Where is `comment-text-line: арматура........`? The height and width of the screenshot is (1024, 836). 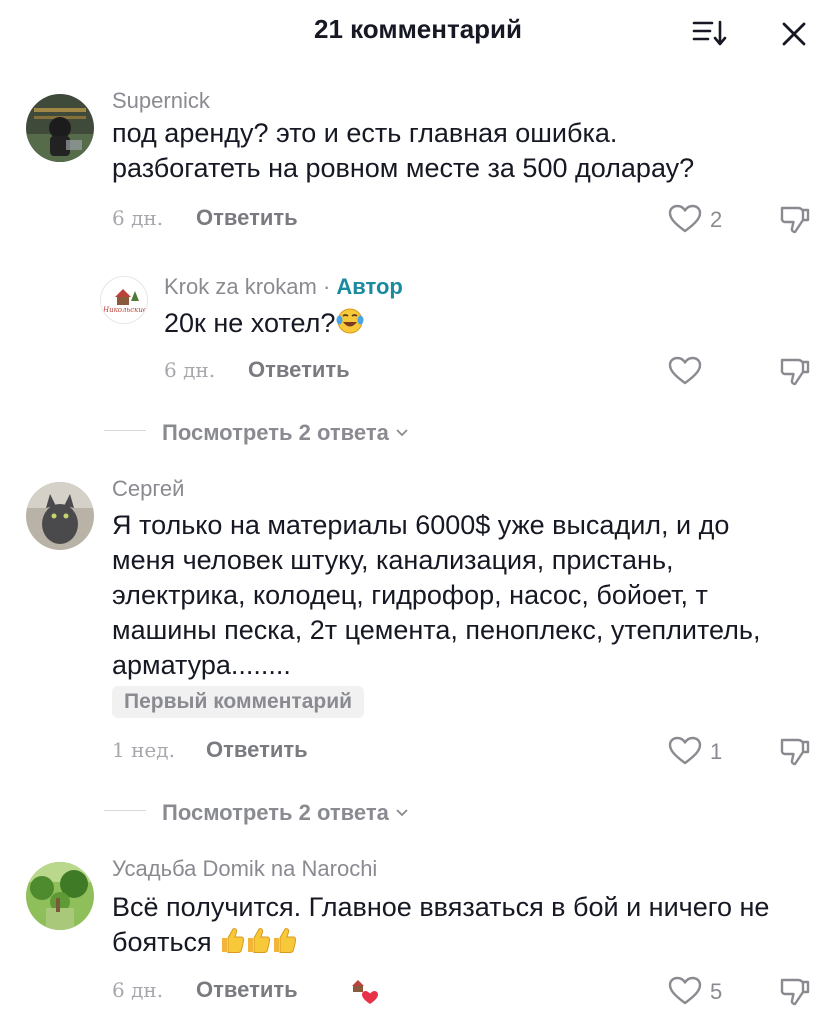 comment-text-line: арматура........ is located at coordinates (201, 665).